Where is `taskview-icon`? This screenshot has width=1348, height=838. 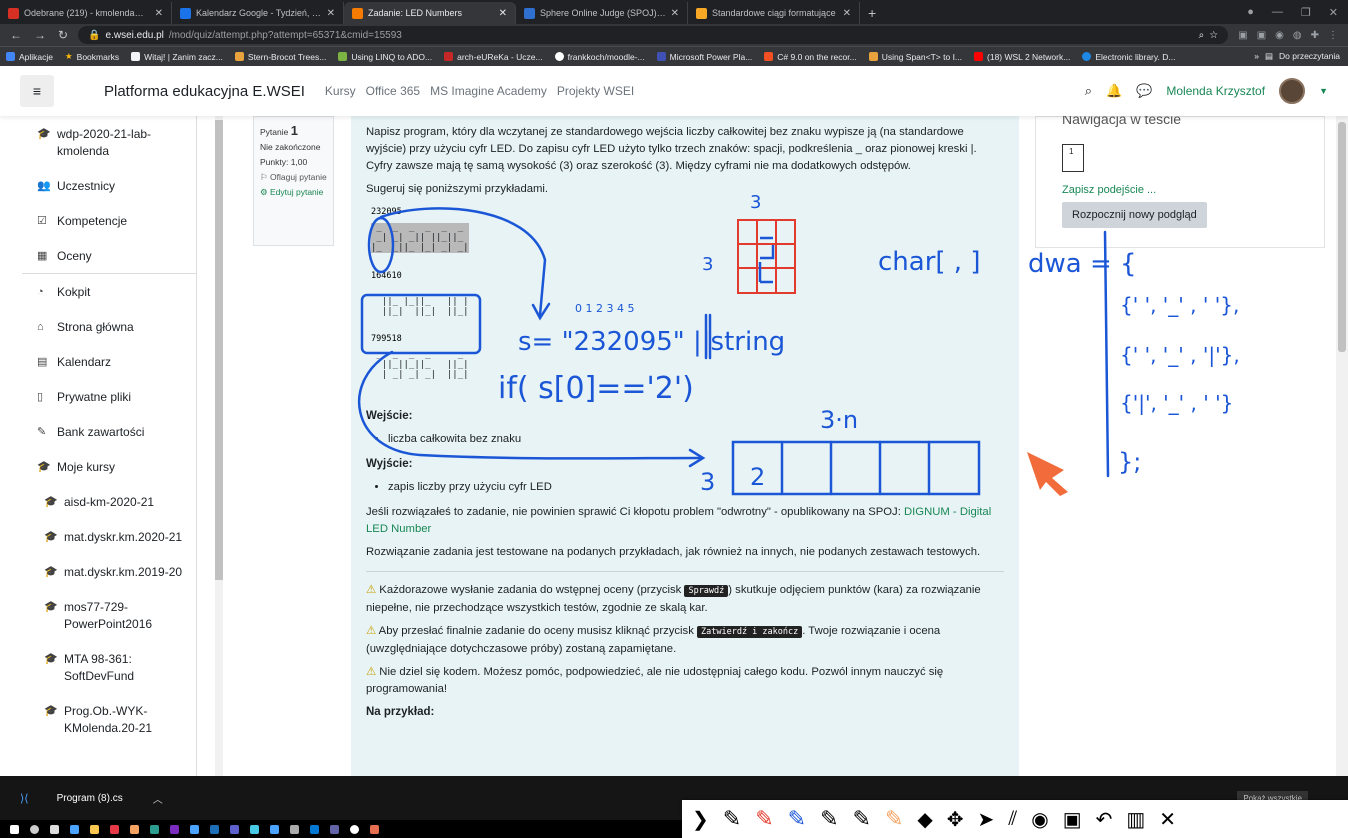
taskview-icon is located at coordinates (54, 829).